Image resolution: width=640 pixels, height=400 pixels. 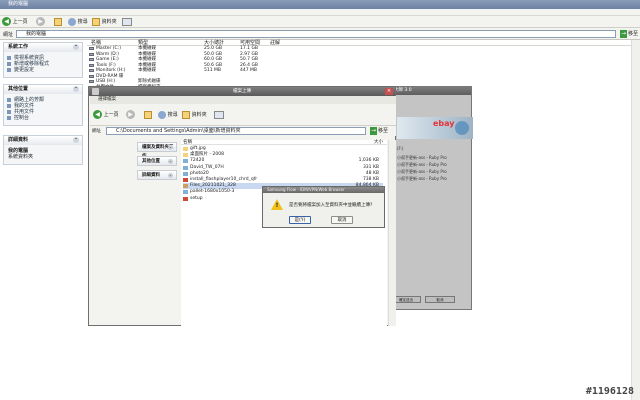 I want to click on alert-title-bar: Samsung Flow - IDM/VPN/Web Browser, so click(x=323, y=190).